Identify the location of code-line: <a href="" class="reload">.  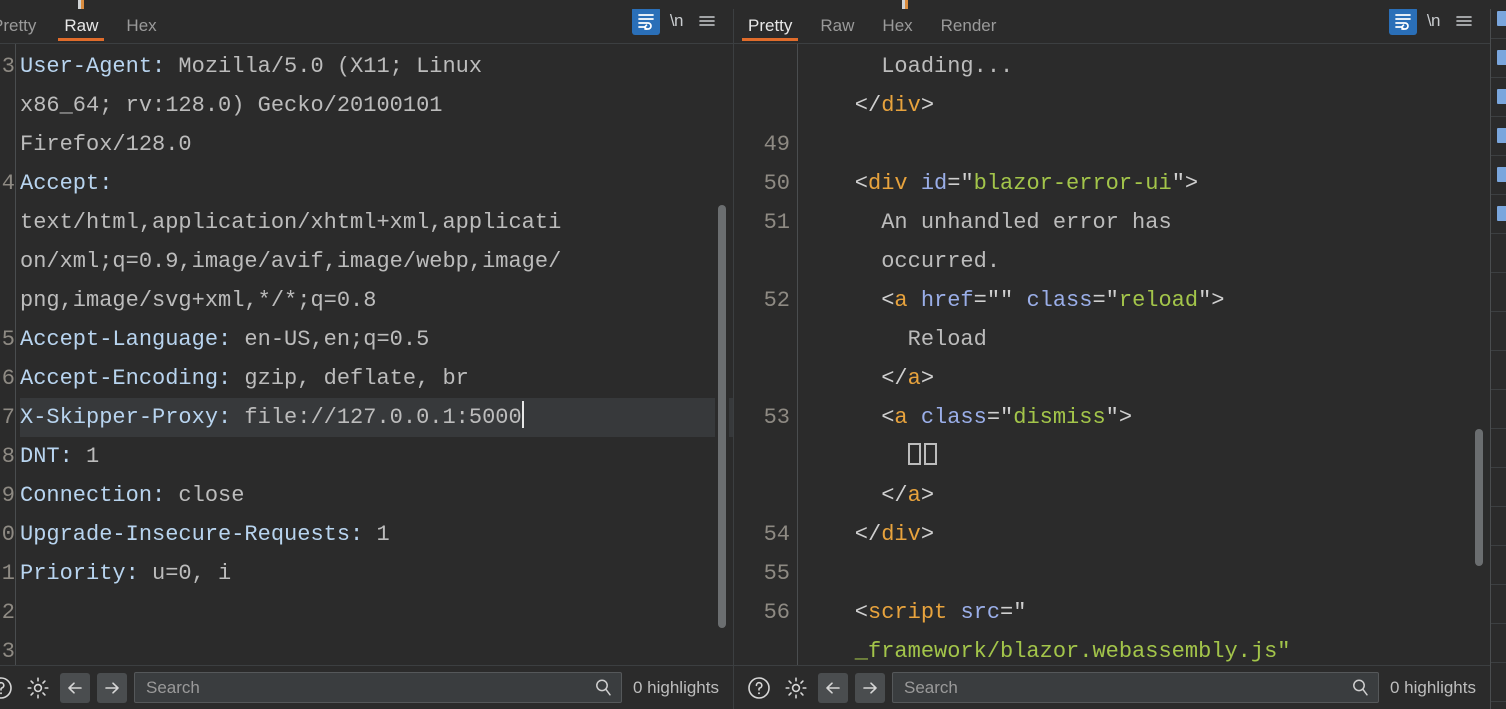
(1146, 300).